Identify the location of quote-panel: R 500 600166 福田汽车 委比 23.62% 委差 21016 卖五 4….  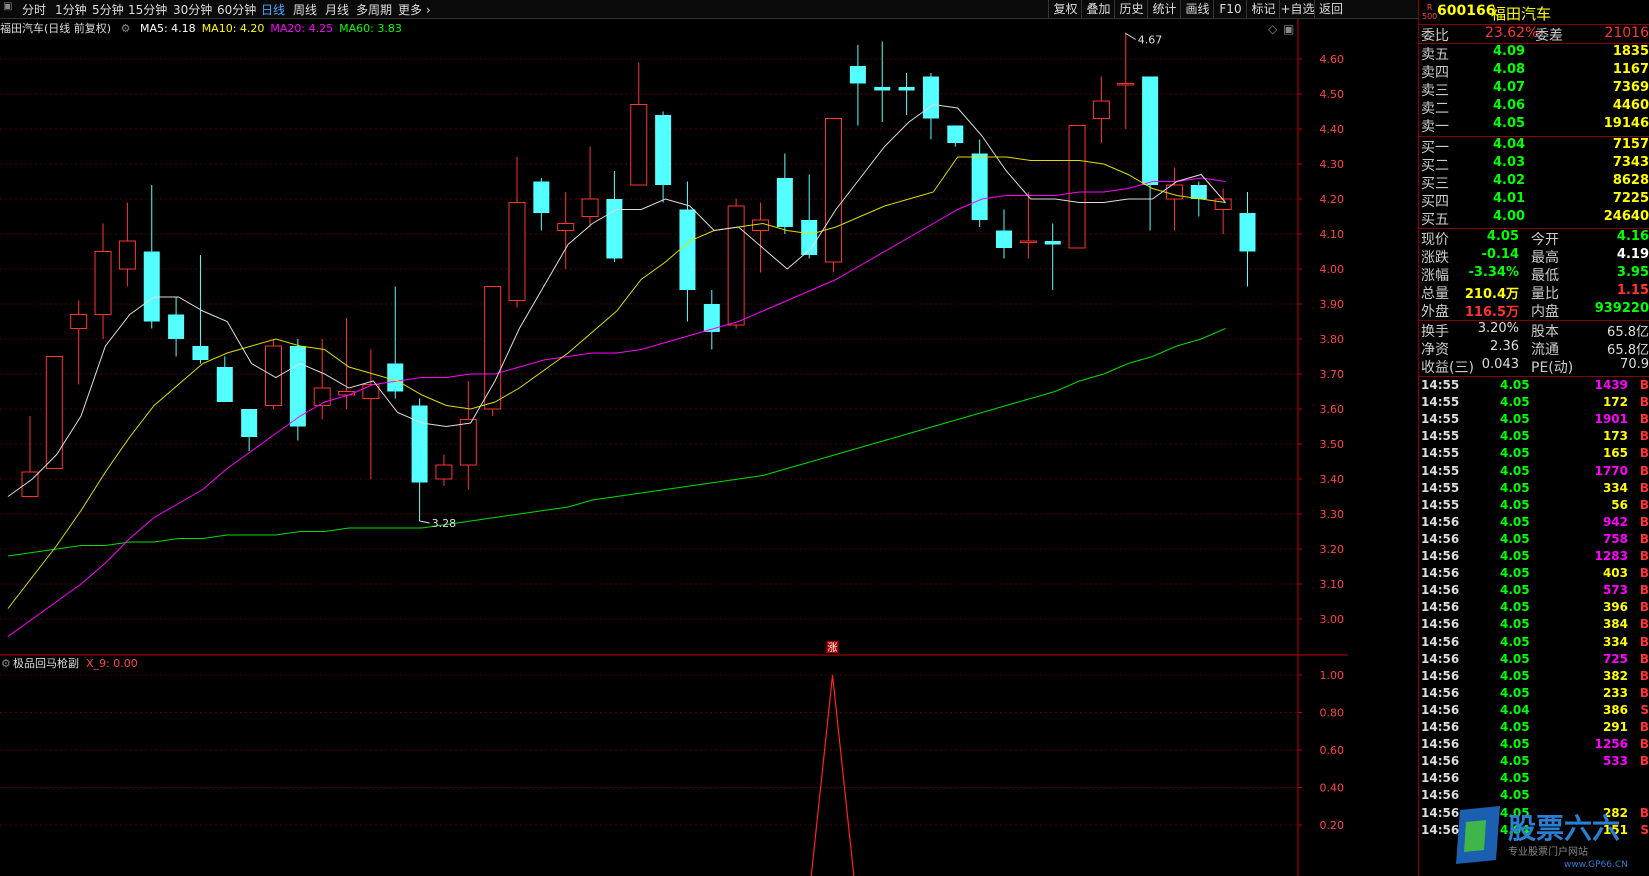
(1533, 438).